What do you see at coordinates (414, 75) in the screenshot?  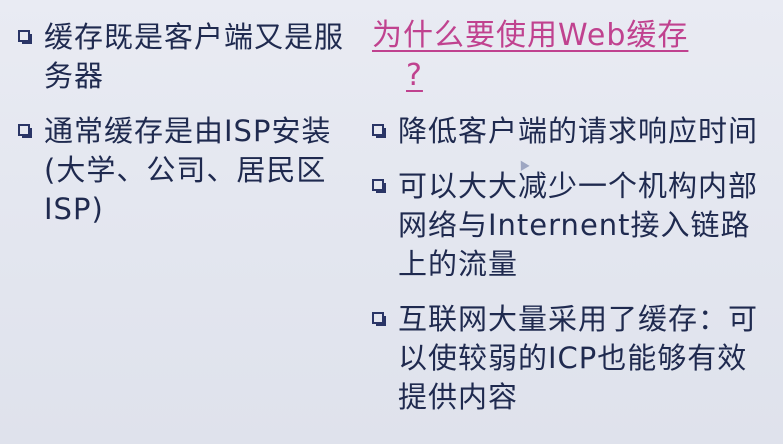 I see `title-question-mark: ?` at bounding box center [414, 75].